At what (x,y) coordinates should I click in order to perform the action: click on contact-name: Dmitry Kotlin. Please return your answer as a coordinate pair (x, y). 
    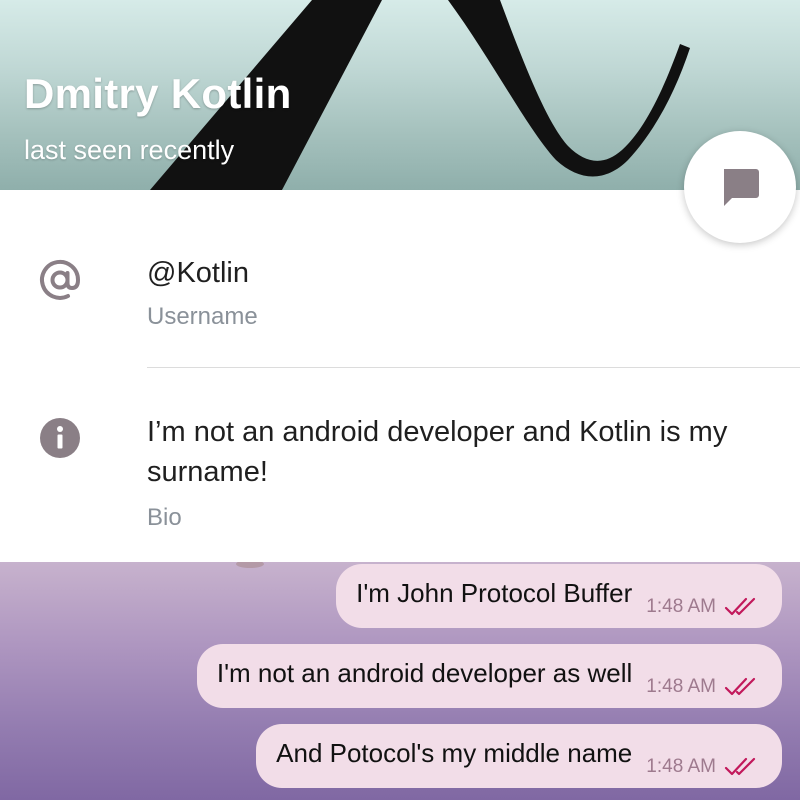
    Looking at the image, I should click on (158, 93).